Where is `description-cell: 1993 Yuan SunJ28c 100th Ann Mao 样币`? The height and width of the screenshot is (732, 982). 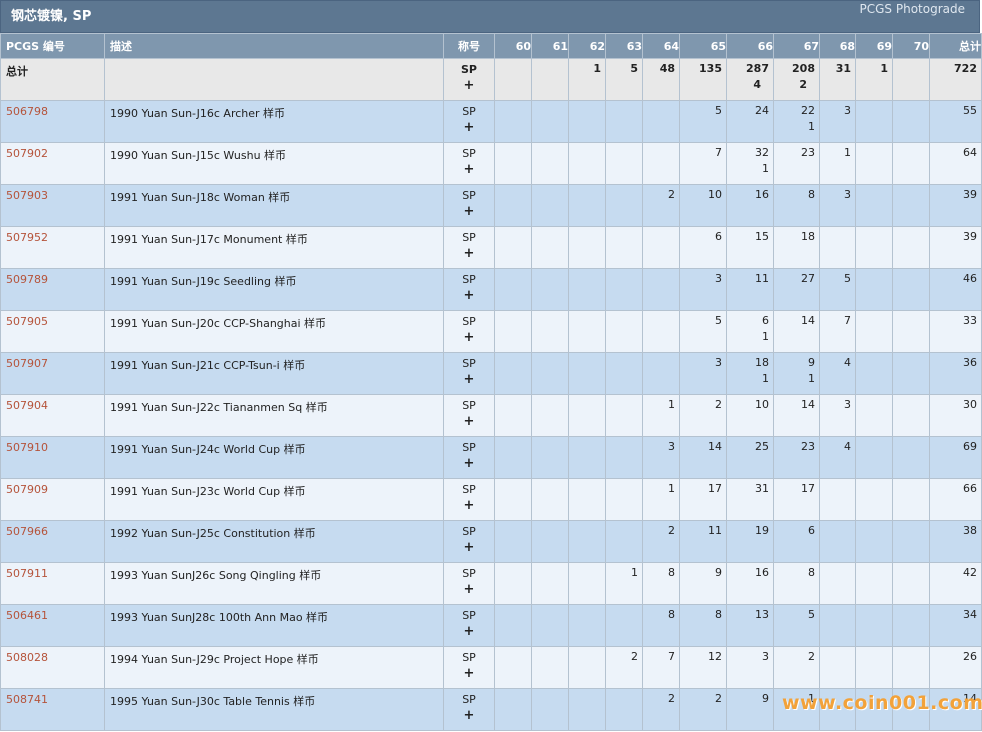 description-cell: 1993 Yuan SunJ28c 100th Ann Mao 样币 is located at coordinates (274, 625).